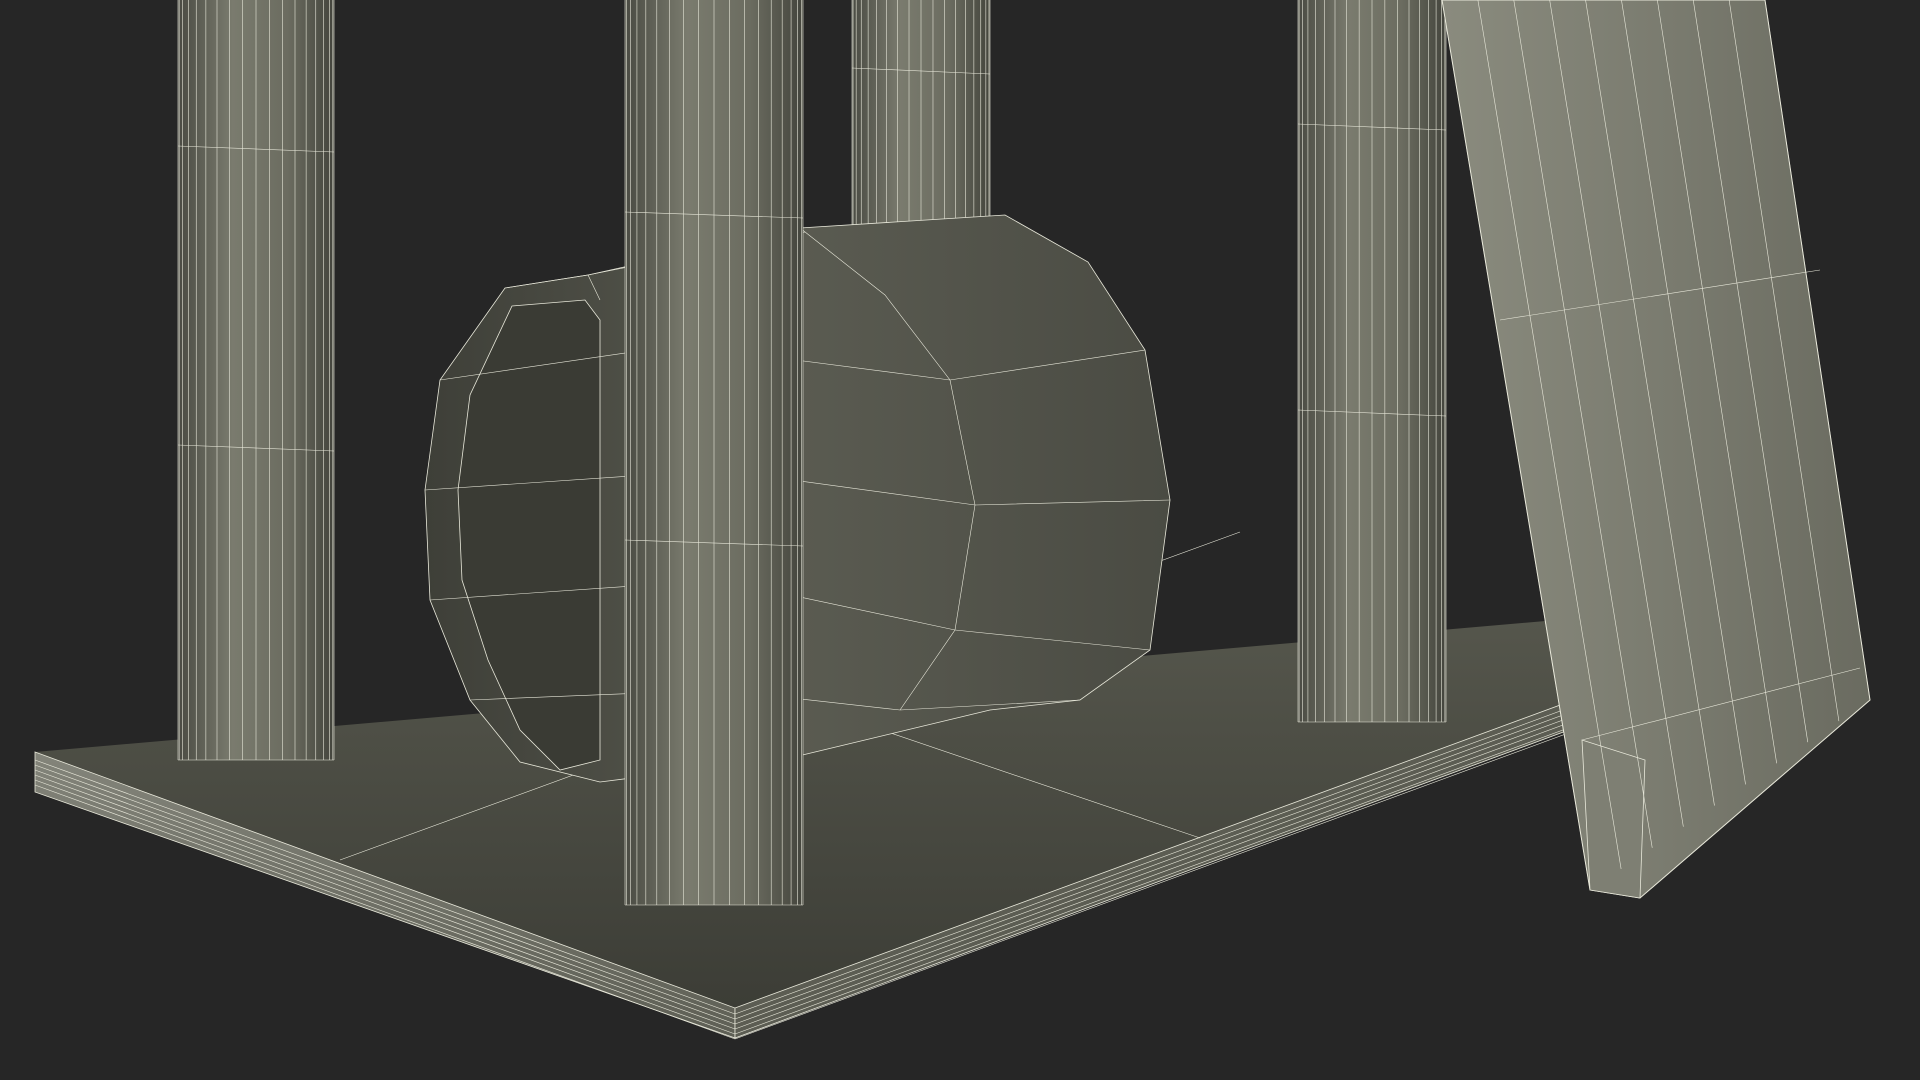 This screenshot has height=1080, width=1920. What do you see at coordinates (921, 115) in the screenshot?
I see `post-back-center` at bounding box center [921, 115].